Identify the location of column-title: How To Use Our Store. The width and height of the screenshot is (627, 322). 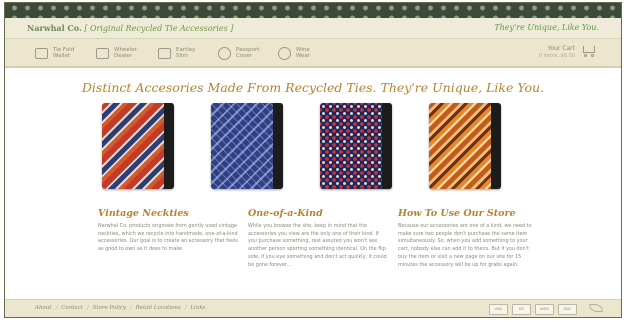
(457, 213).